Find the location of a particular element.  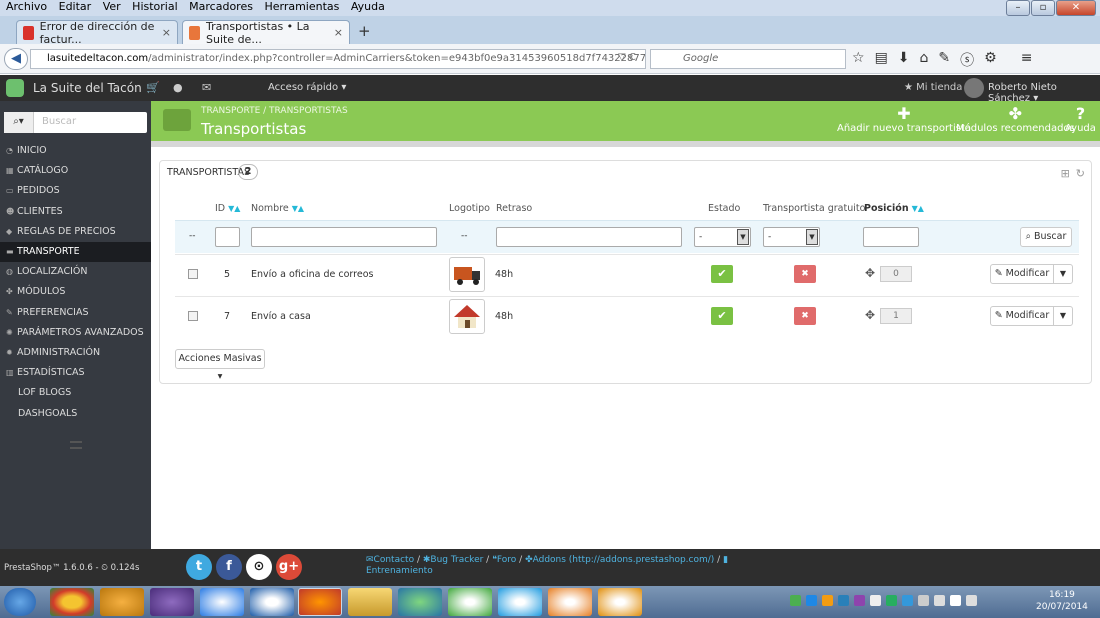

column-id: ID ▼▲ is located at coordinates (227, 208).